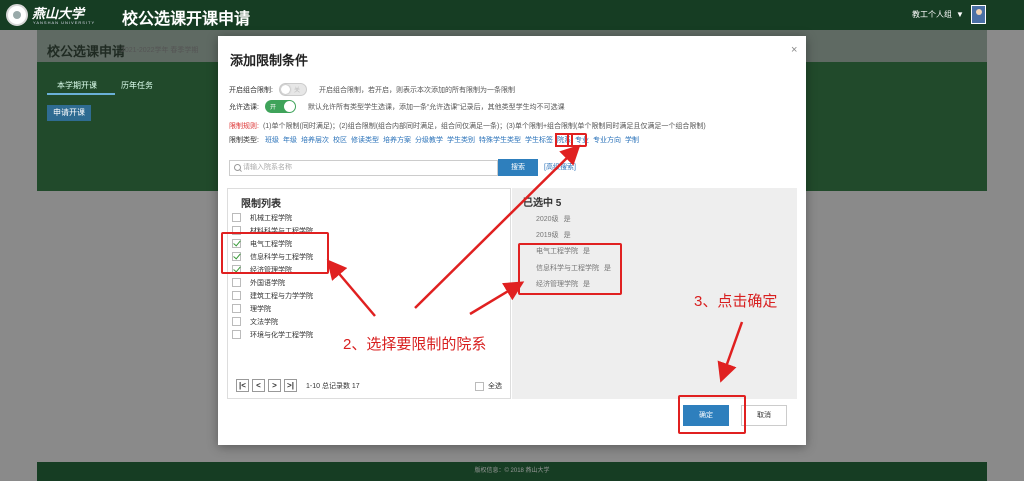 This screenshot has height=481, width=1024. Describe the element at coordinates (415, 344) in the screenshot. I see `step2-annotation: 2、选择要限制的院系` at that location.